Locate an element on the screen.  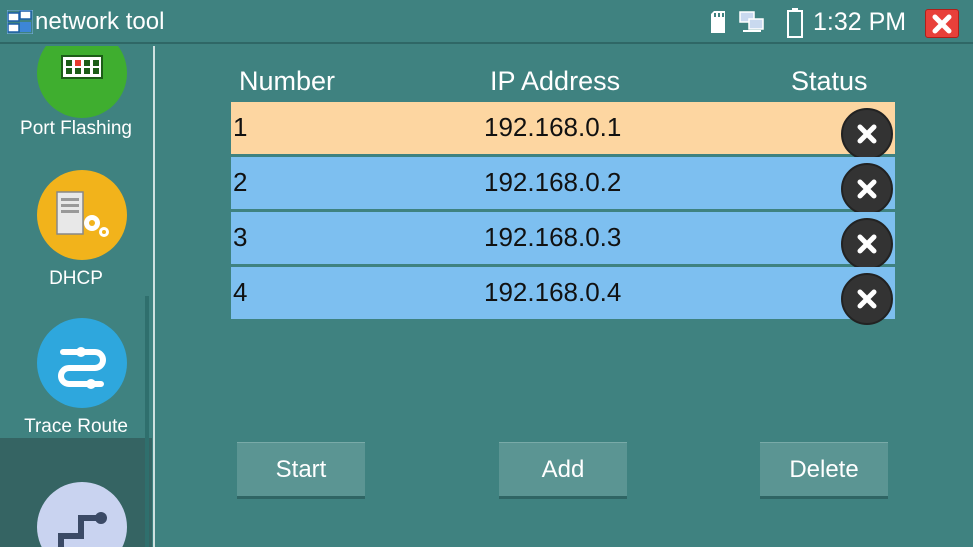
column-header-status: Status is located at coordinates (829, 81).